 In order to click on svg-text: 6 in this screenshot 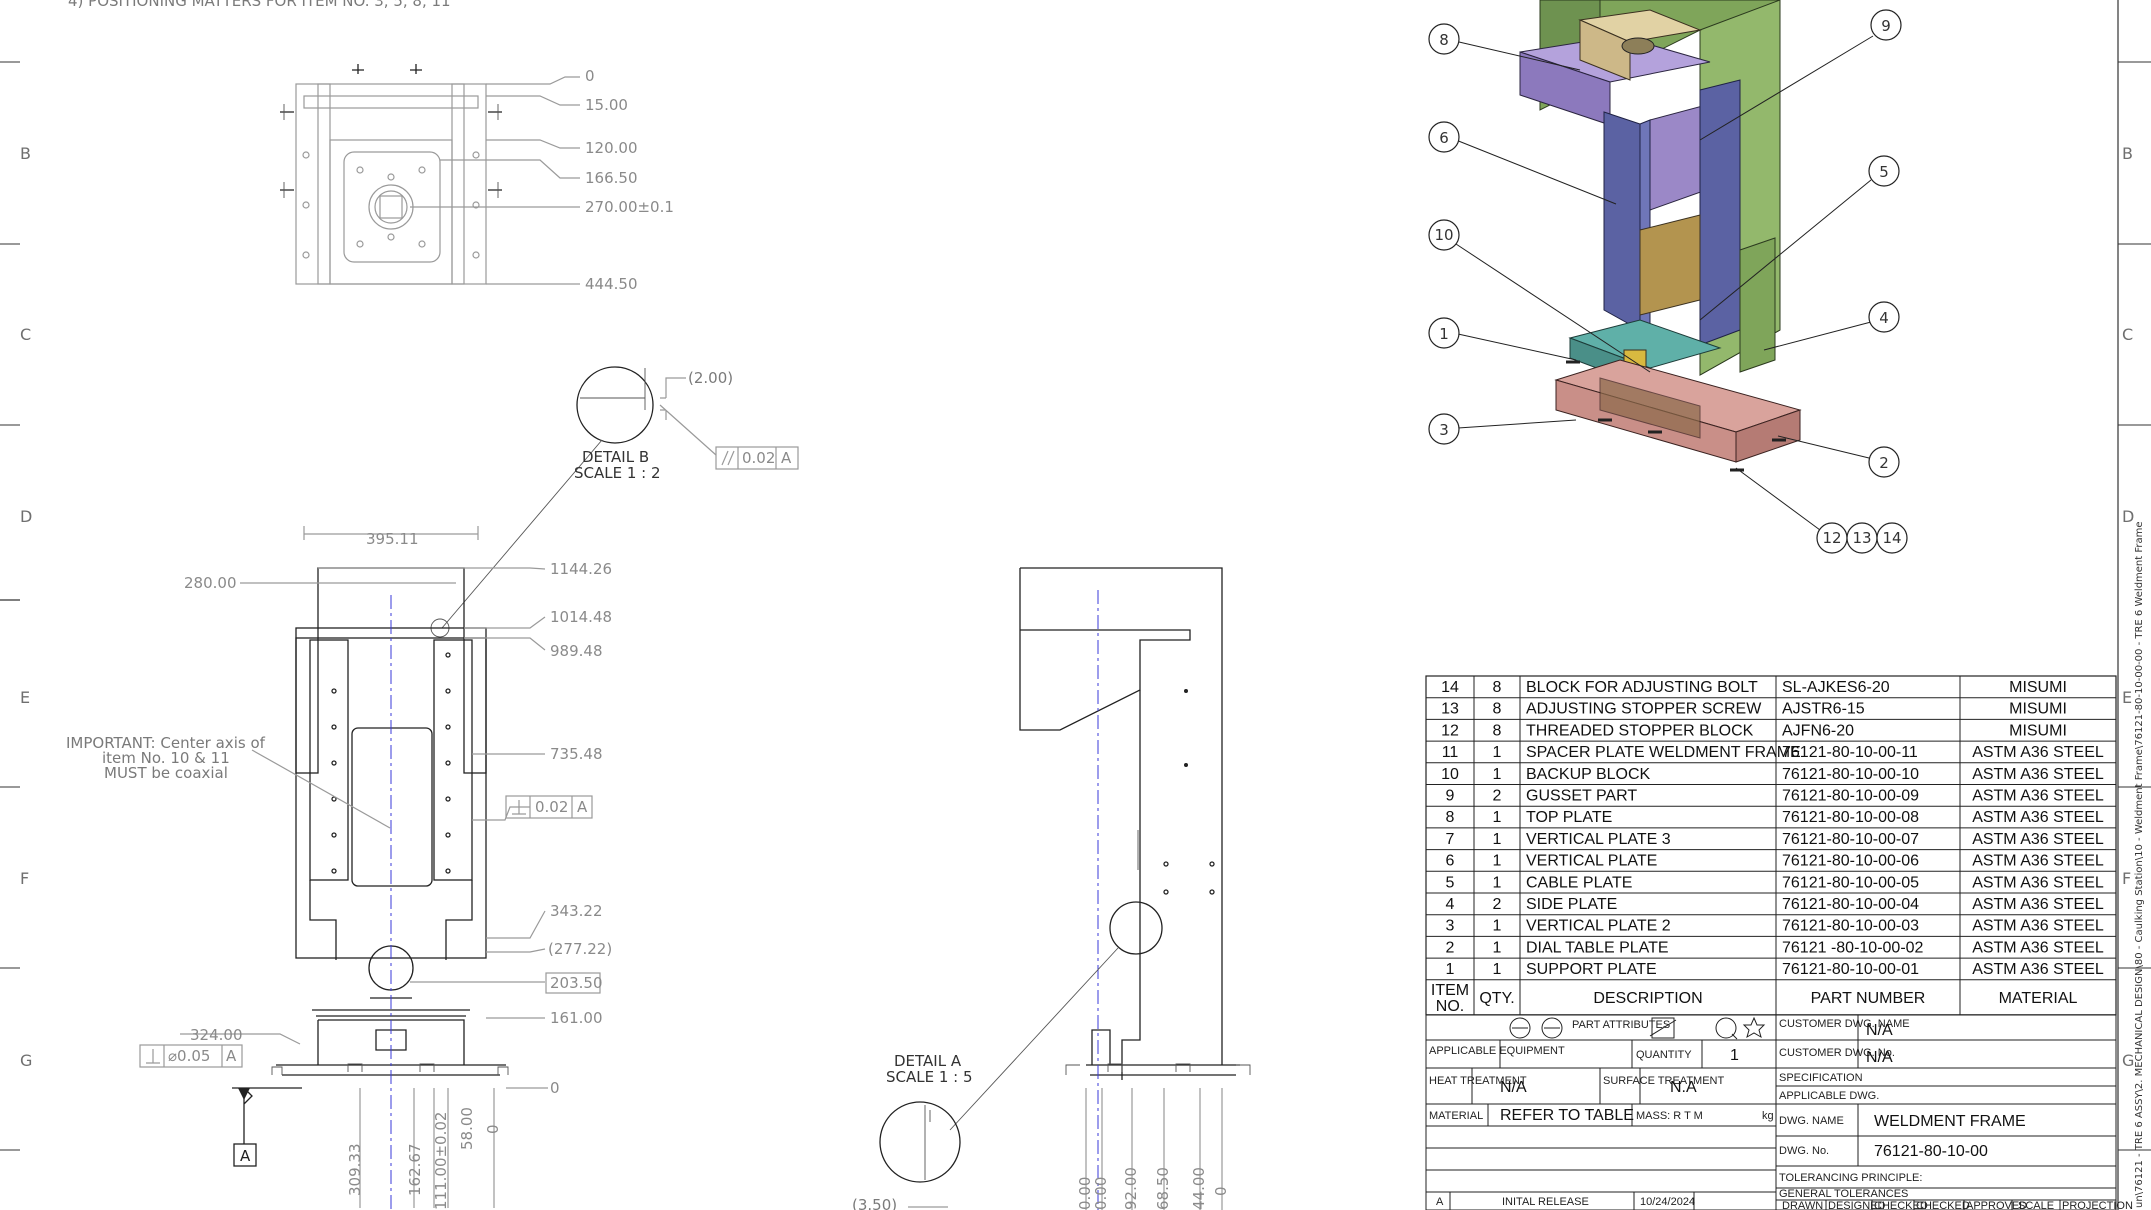, I will do `click(1444, 138)`.